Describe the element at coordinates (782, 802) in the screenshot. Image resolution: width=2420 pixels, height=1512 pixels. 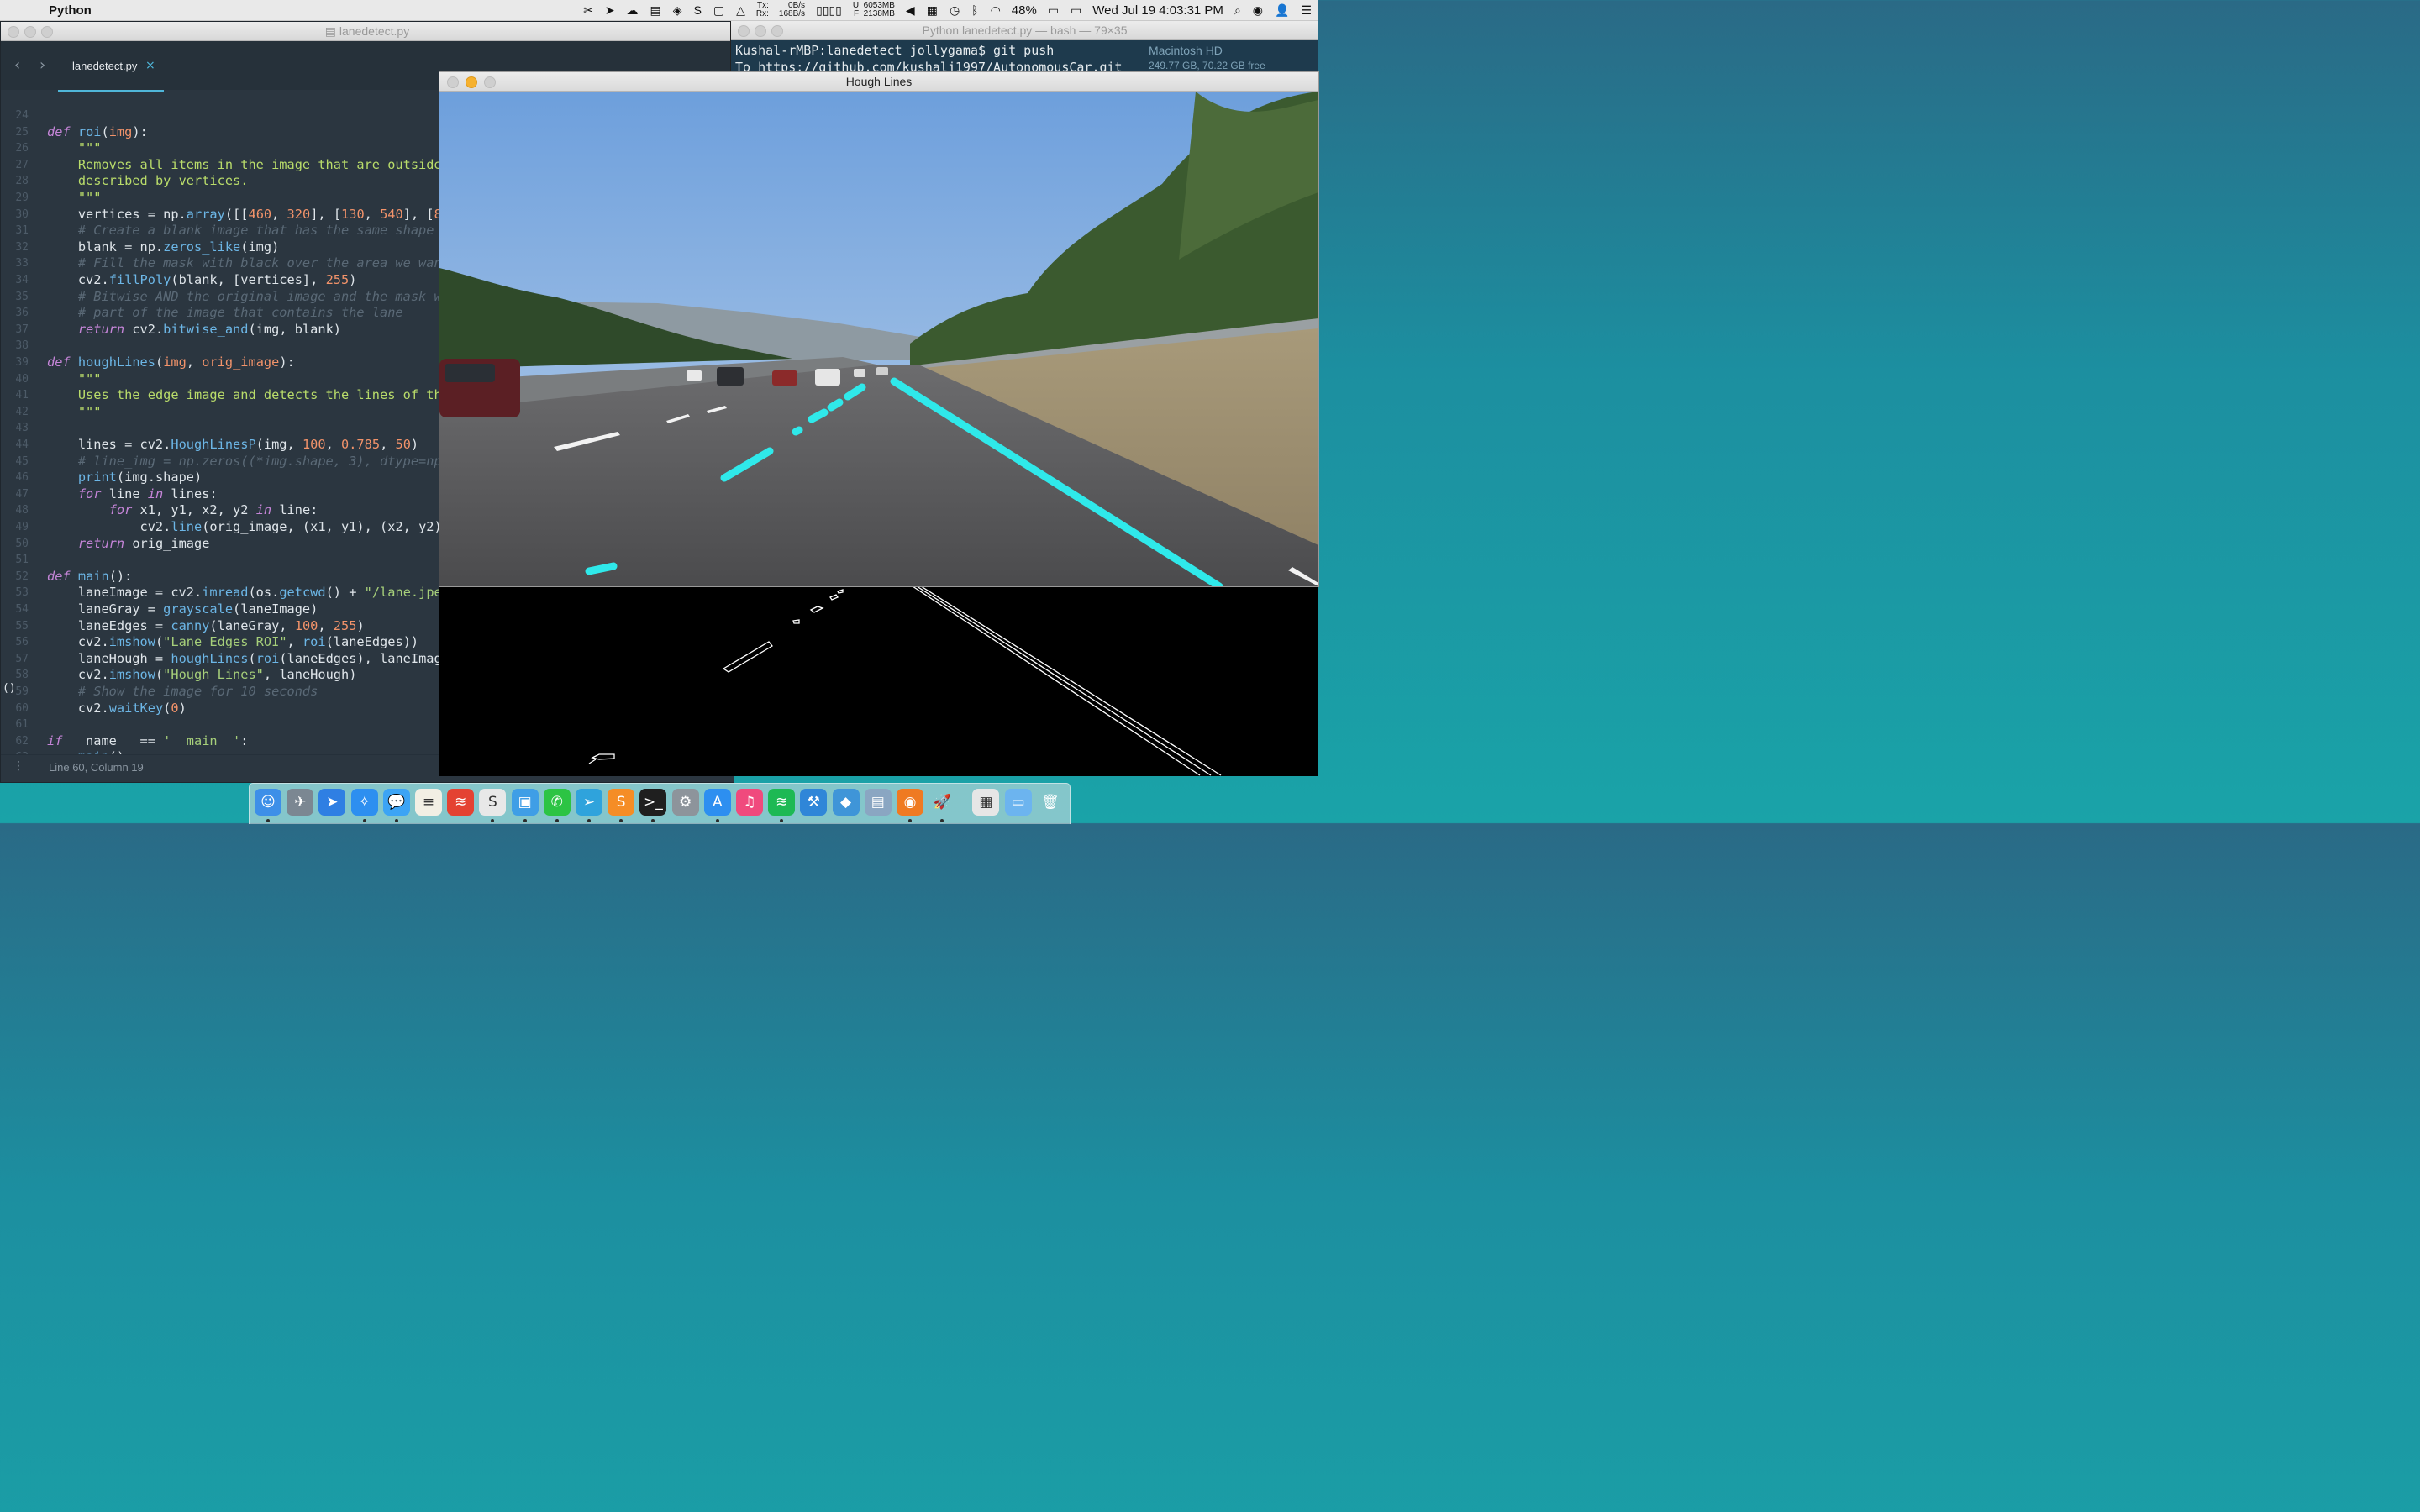
I see `spotify-icon: ≋` at that location.